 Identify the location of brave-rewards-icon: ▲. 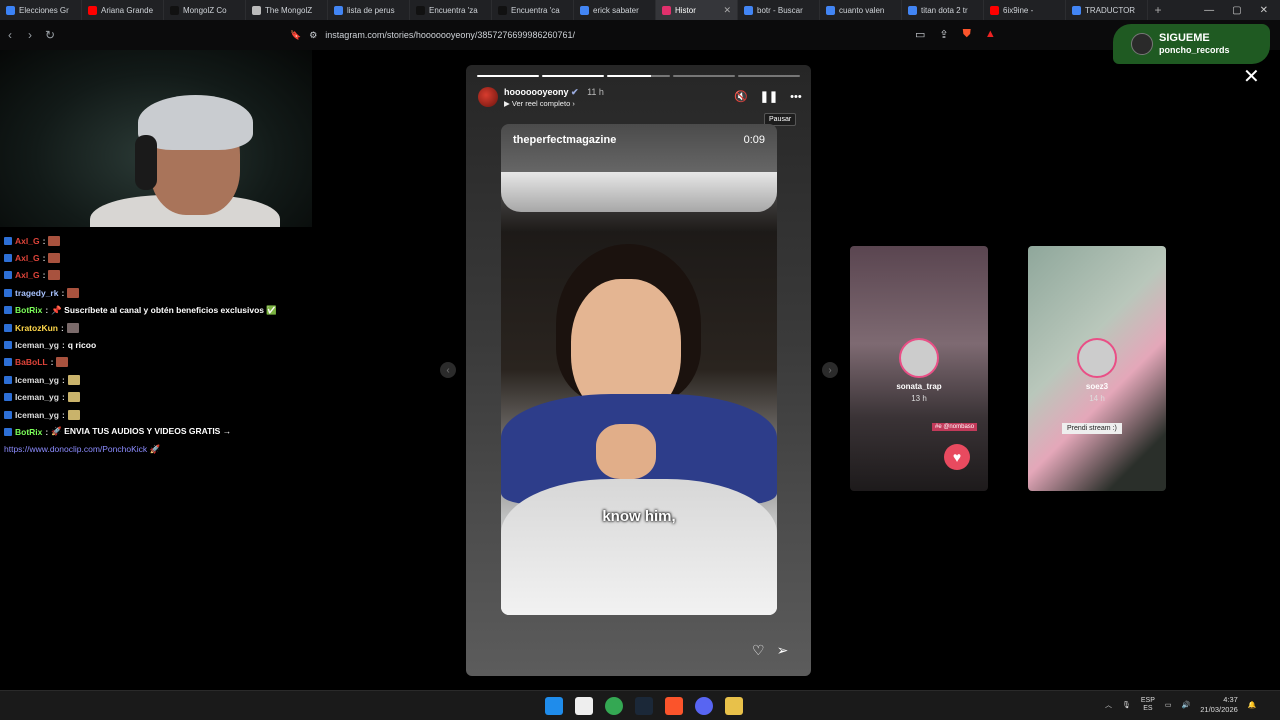
(990, 34).